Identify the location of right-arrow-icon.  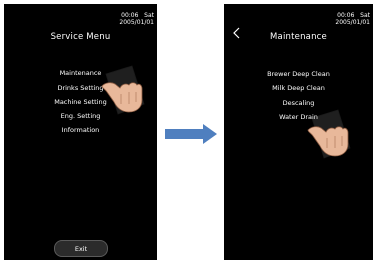
(191, 134).